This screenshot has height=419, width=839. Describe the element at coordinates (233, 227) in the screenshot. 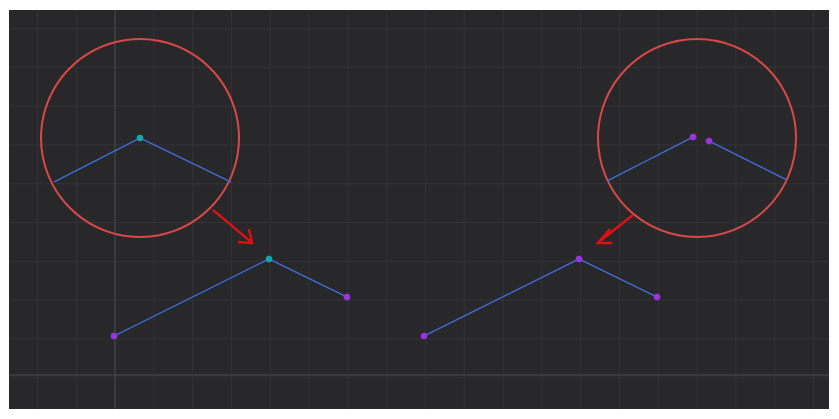

I see `left-arrow-icon` at that location.